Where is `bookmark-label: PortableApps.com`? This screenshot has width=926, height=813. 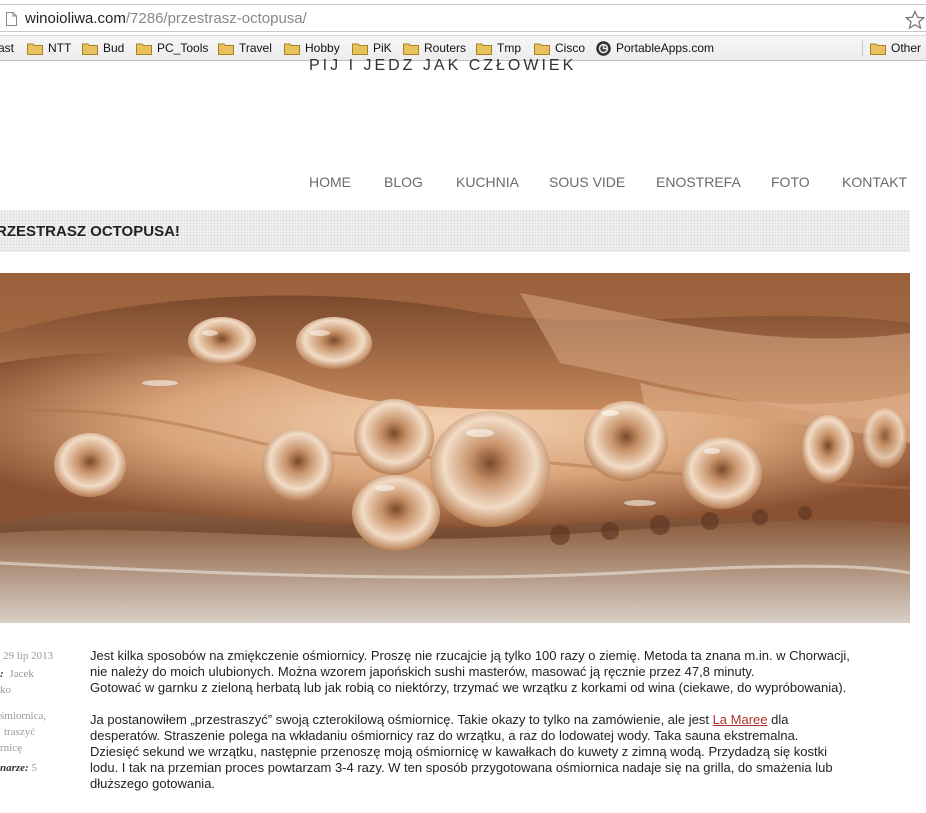
bookmark-label: PortableApps.com is located at coordinates (665, 48).